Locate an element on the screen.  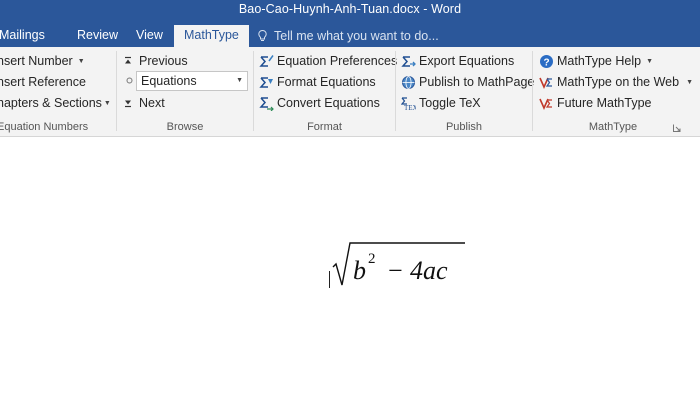
term: 4ac is located at coordinates (429, 270).